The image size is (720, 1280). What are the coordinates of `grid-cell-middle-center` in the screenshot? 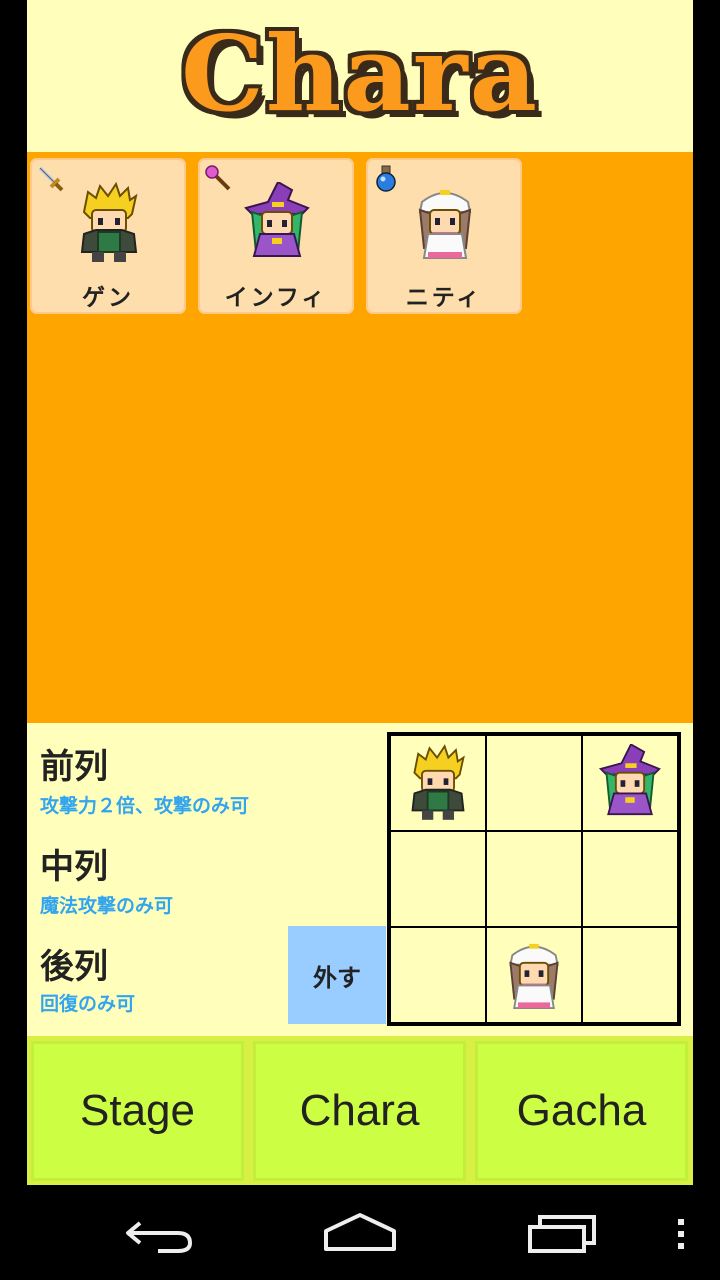 It's located at (534, 879).